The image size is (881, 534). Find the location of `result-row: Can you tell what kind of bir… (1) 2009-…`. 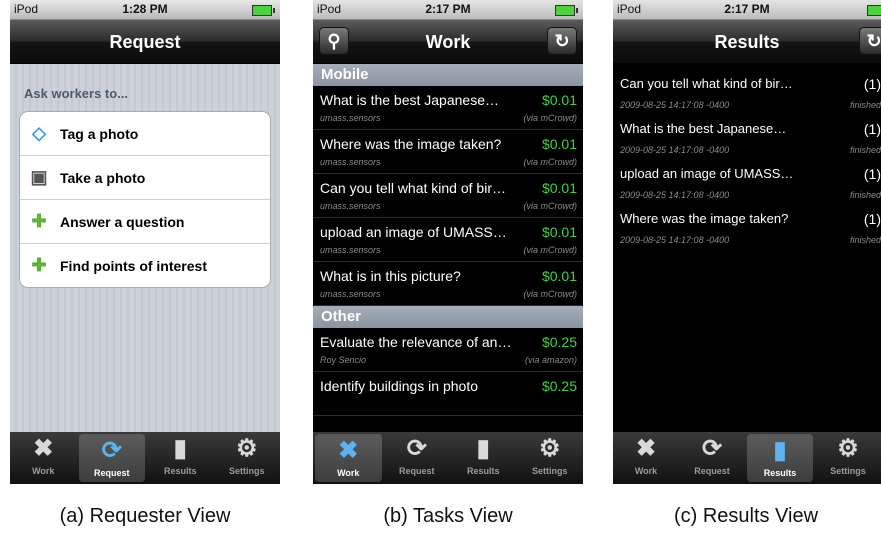

result-row: Can you tell what kind of bir… (1) 2009-… is located at coordinates (747, 92).